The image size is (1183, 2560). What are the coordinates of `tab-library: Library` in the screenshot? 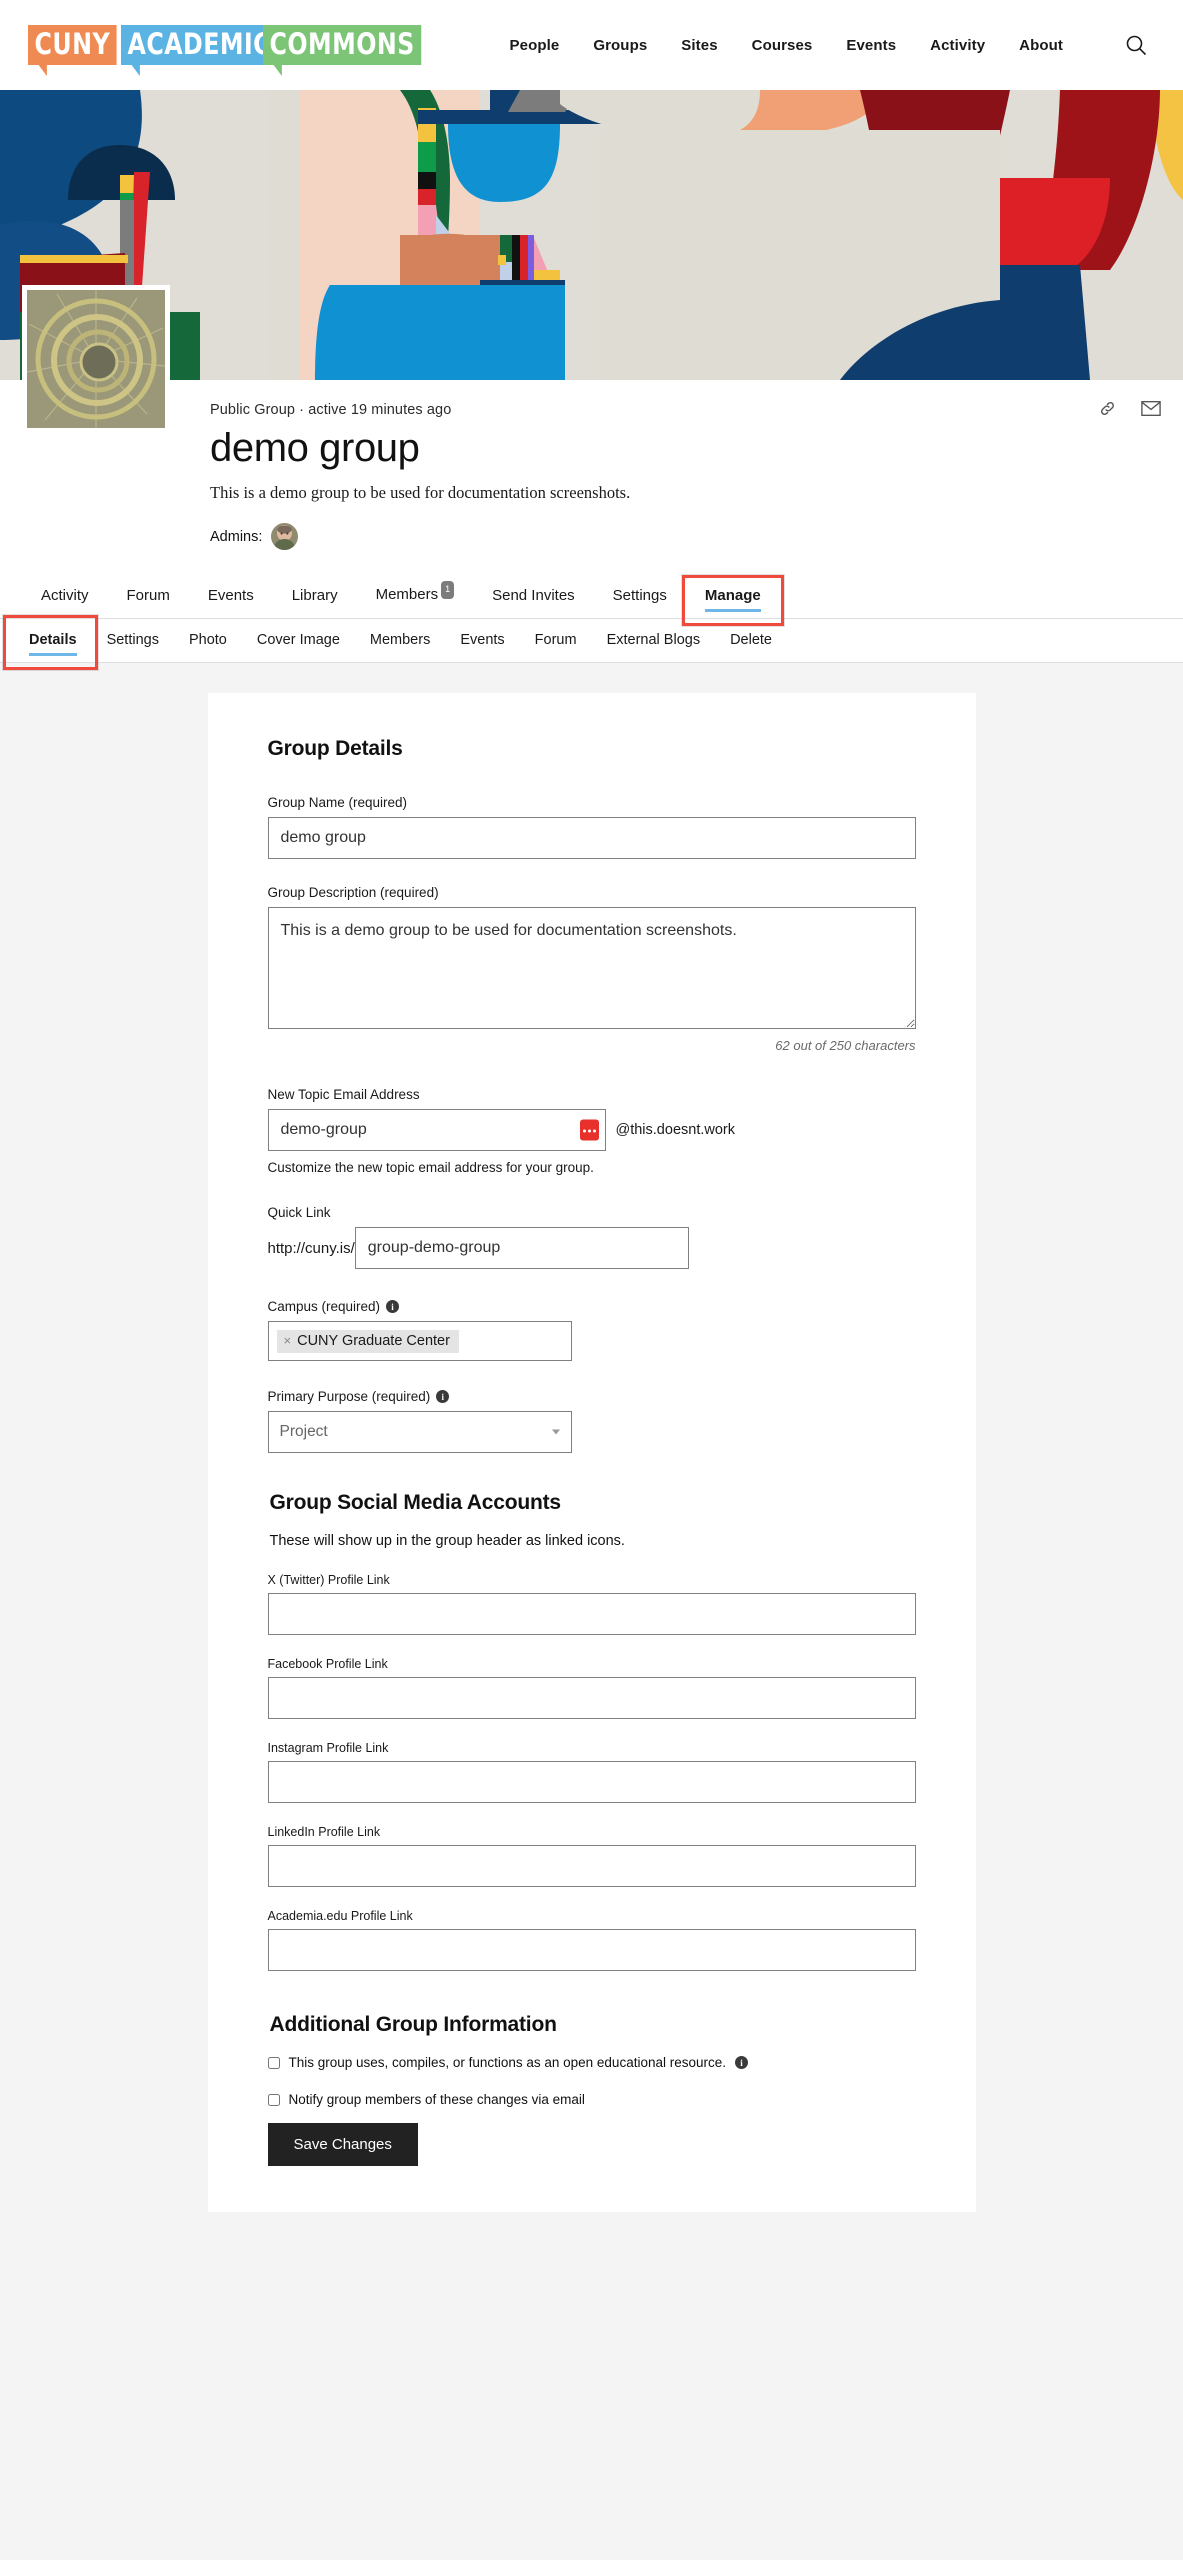 It's located at (315, 595).